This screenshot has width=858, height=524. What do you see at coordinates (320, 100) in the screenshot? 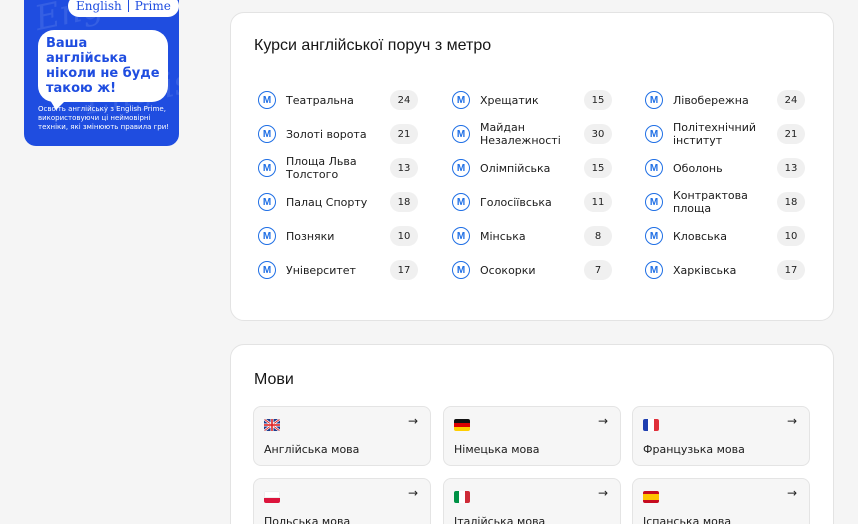
I see `metro-station-name: Театральна` at bounding box center [320, 100].